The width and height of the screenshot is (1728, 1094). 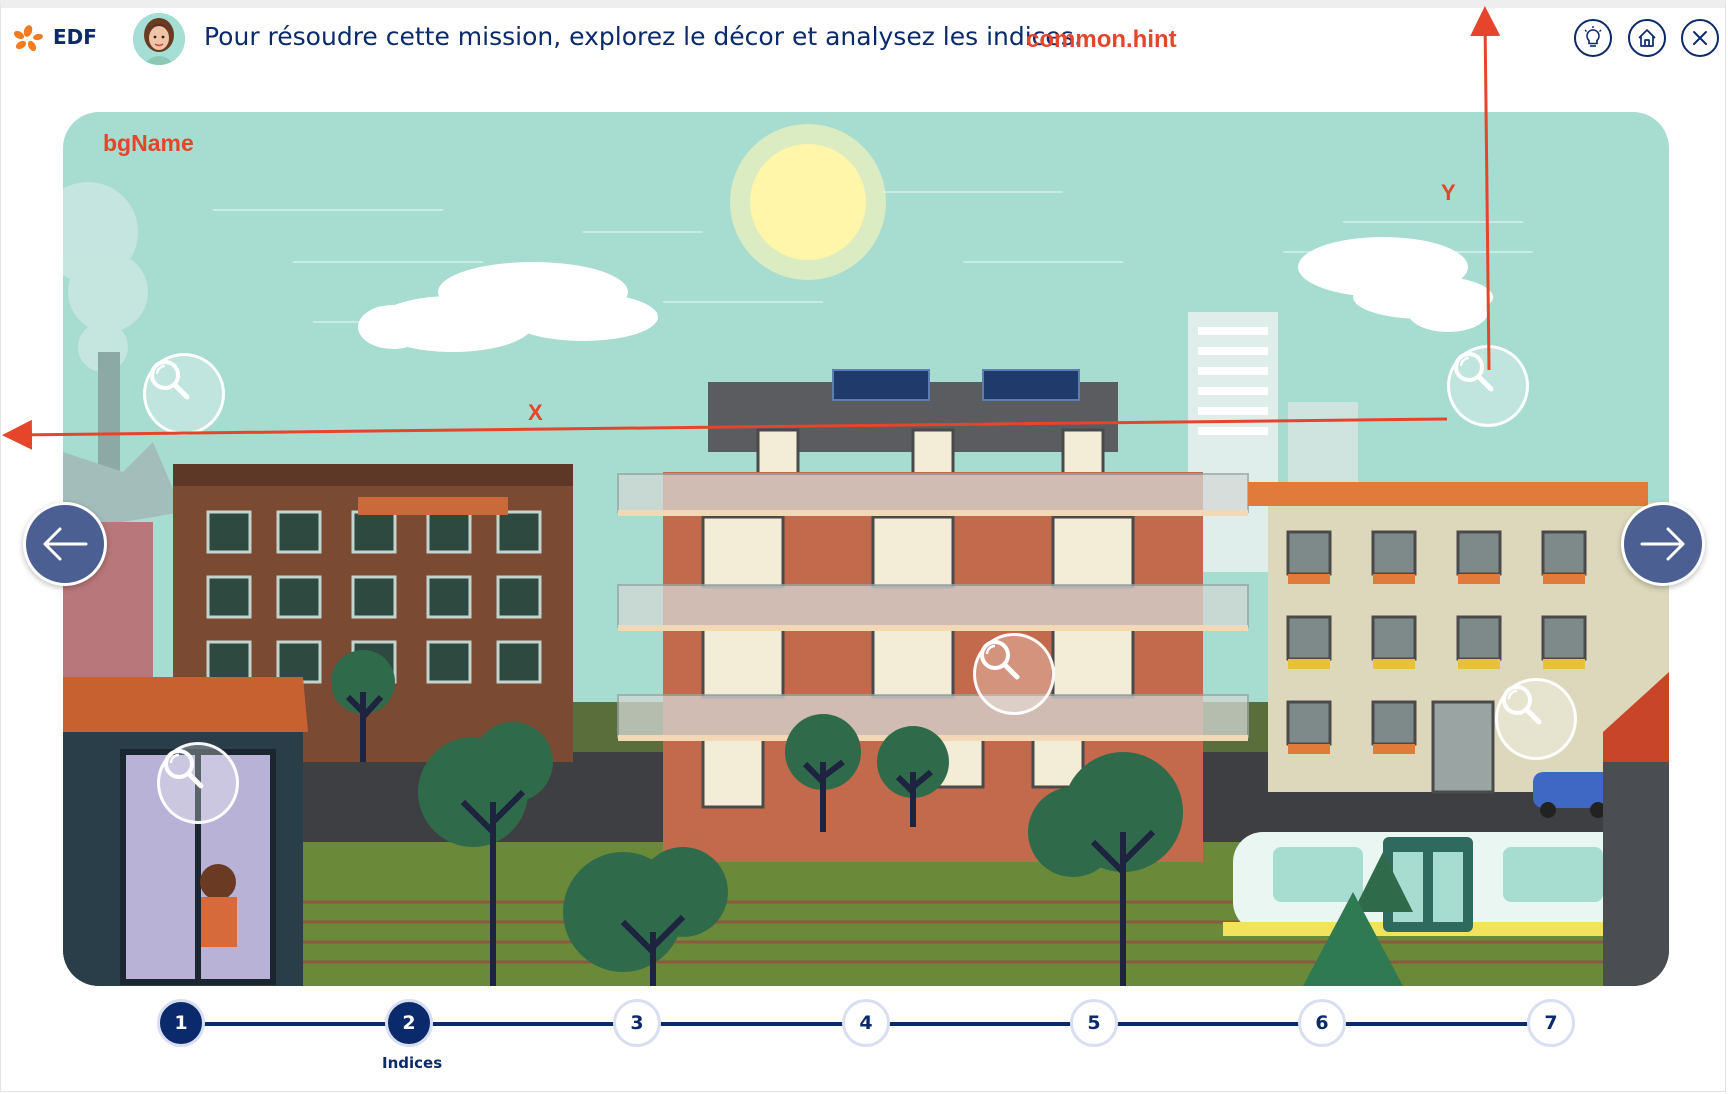 I want to click on y-axis-label: Y, so click(x=1448, y=192).